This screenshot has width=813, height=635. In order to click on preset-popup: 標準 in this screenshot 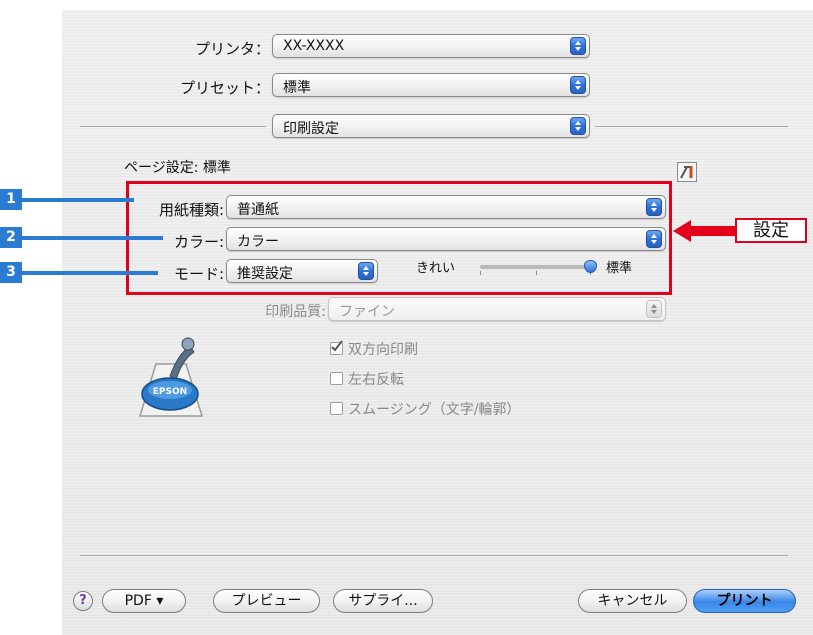, I will do `click(431, 85)`.